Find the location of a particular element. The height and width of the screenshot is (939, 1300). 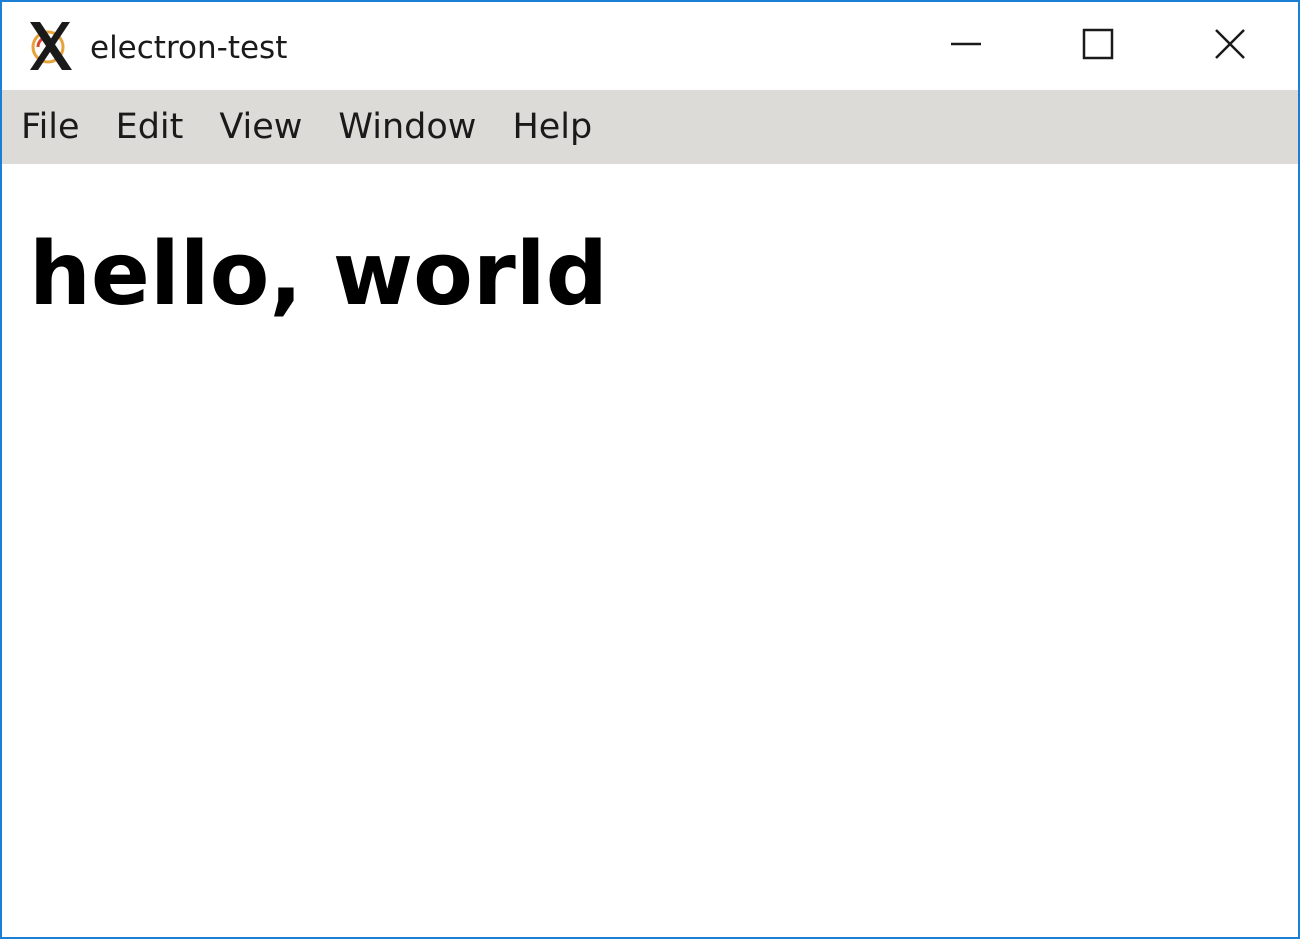

title-bar: electron-test is located at coordinates (650, 46).